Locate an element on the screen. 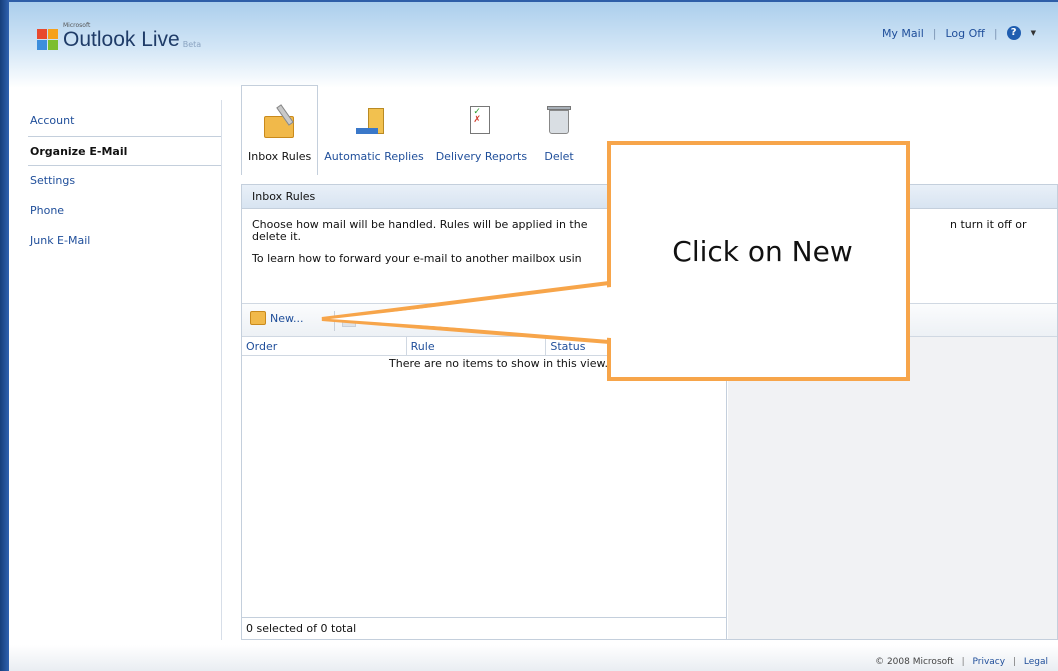  sidebar-divider is located at coordinates (221, 370).